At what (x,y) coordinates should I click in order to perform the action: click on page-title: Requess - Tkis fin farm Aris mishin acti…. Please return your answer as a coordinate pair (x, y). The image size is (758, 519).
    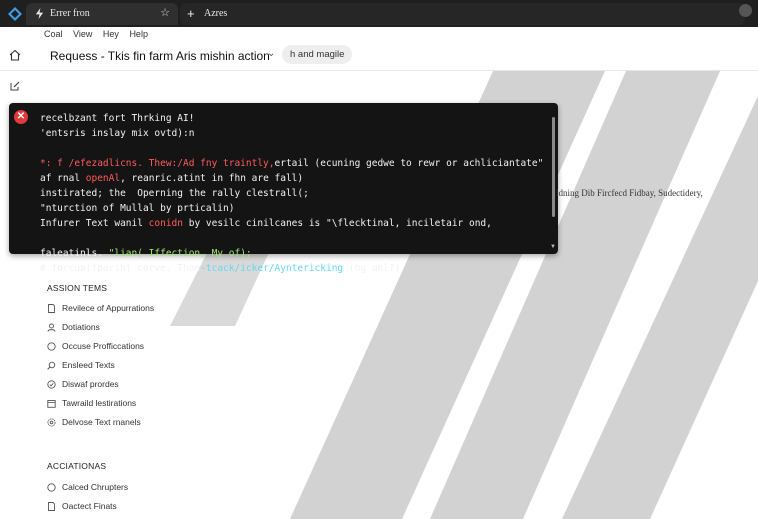
    Looking at the image, I should click on (160, 56).